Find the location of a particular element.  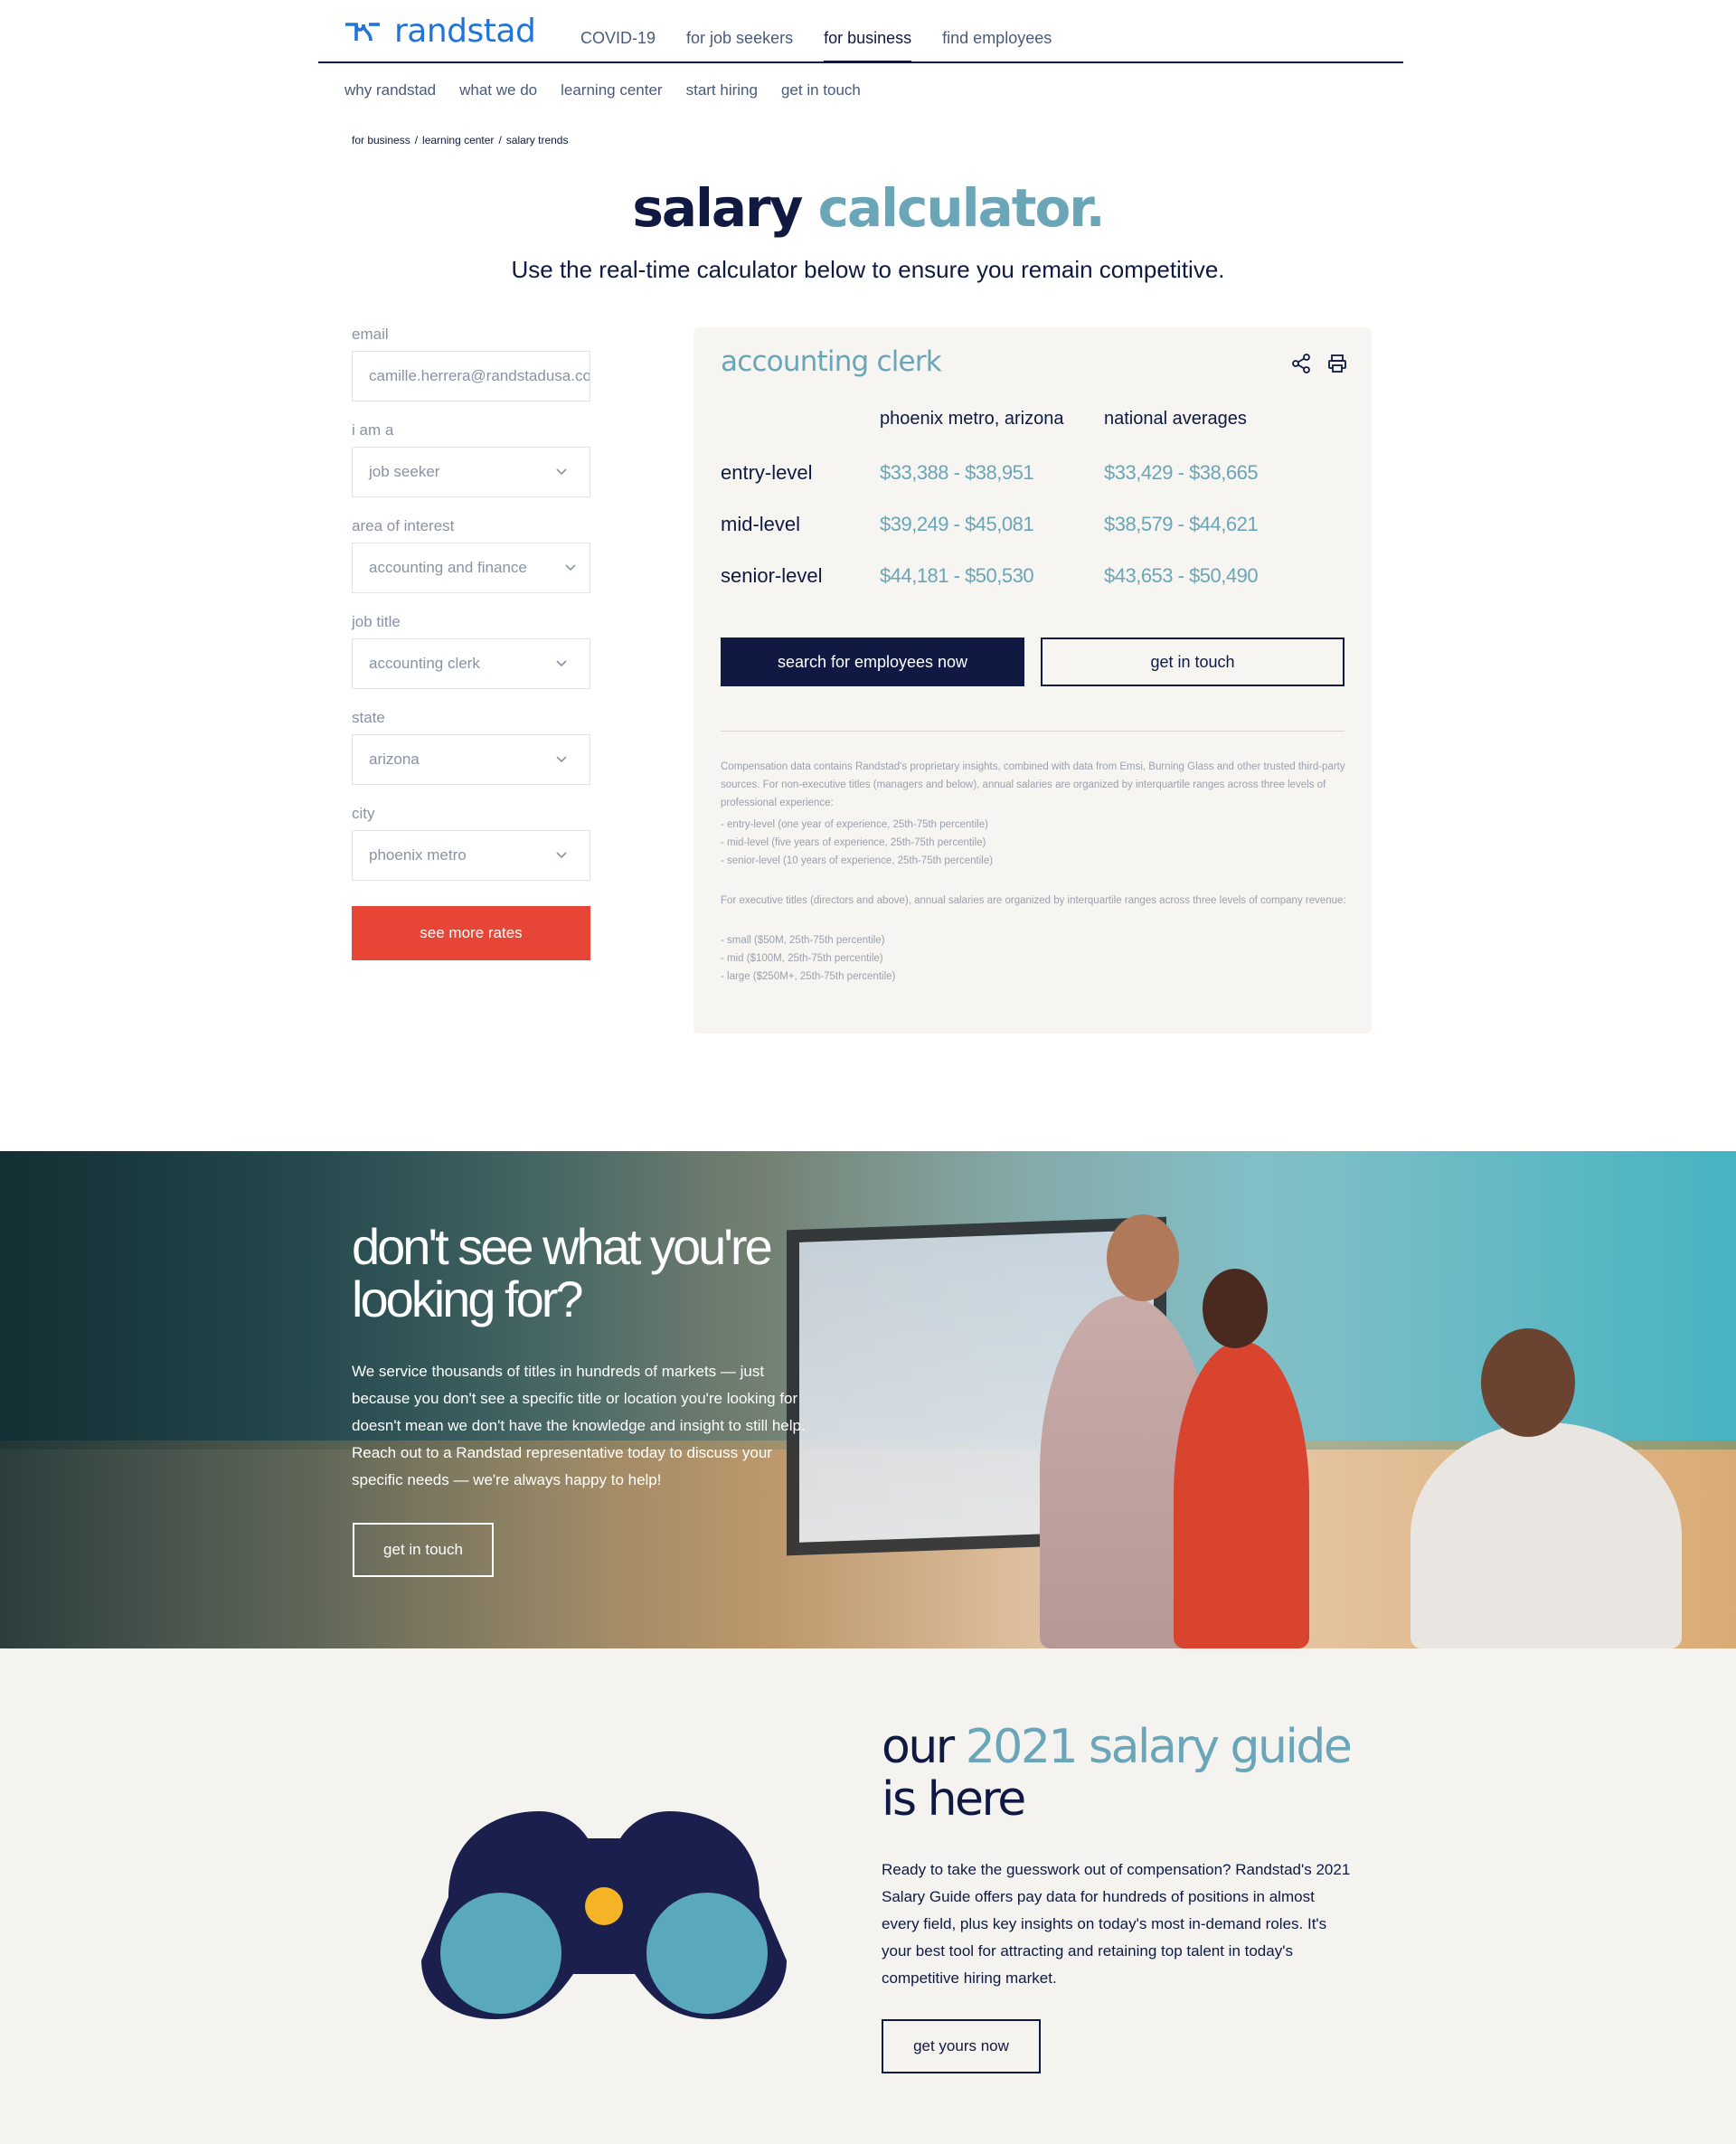

guide-heading-main: our is located at coordinates (924, 1747).